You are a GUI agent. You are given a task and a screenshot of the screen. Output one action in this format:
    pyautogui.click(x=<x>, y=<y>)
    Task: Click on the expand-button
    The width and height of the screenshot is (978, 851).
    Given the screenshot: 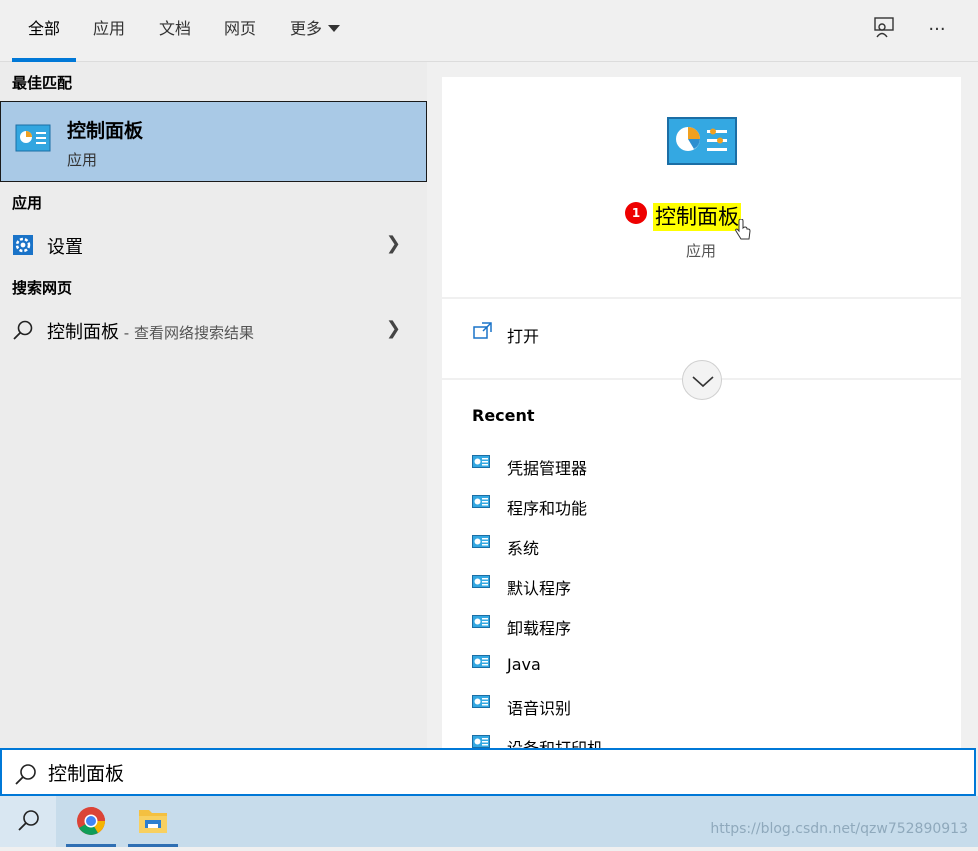 What is the action you would take?
    pyautogui.click(x=702, y=380)
    